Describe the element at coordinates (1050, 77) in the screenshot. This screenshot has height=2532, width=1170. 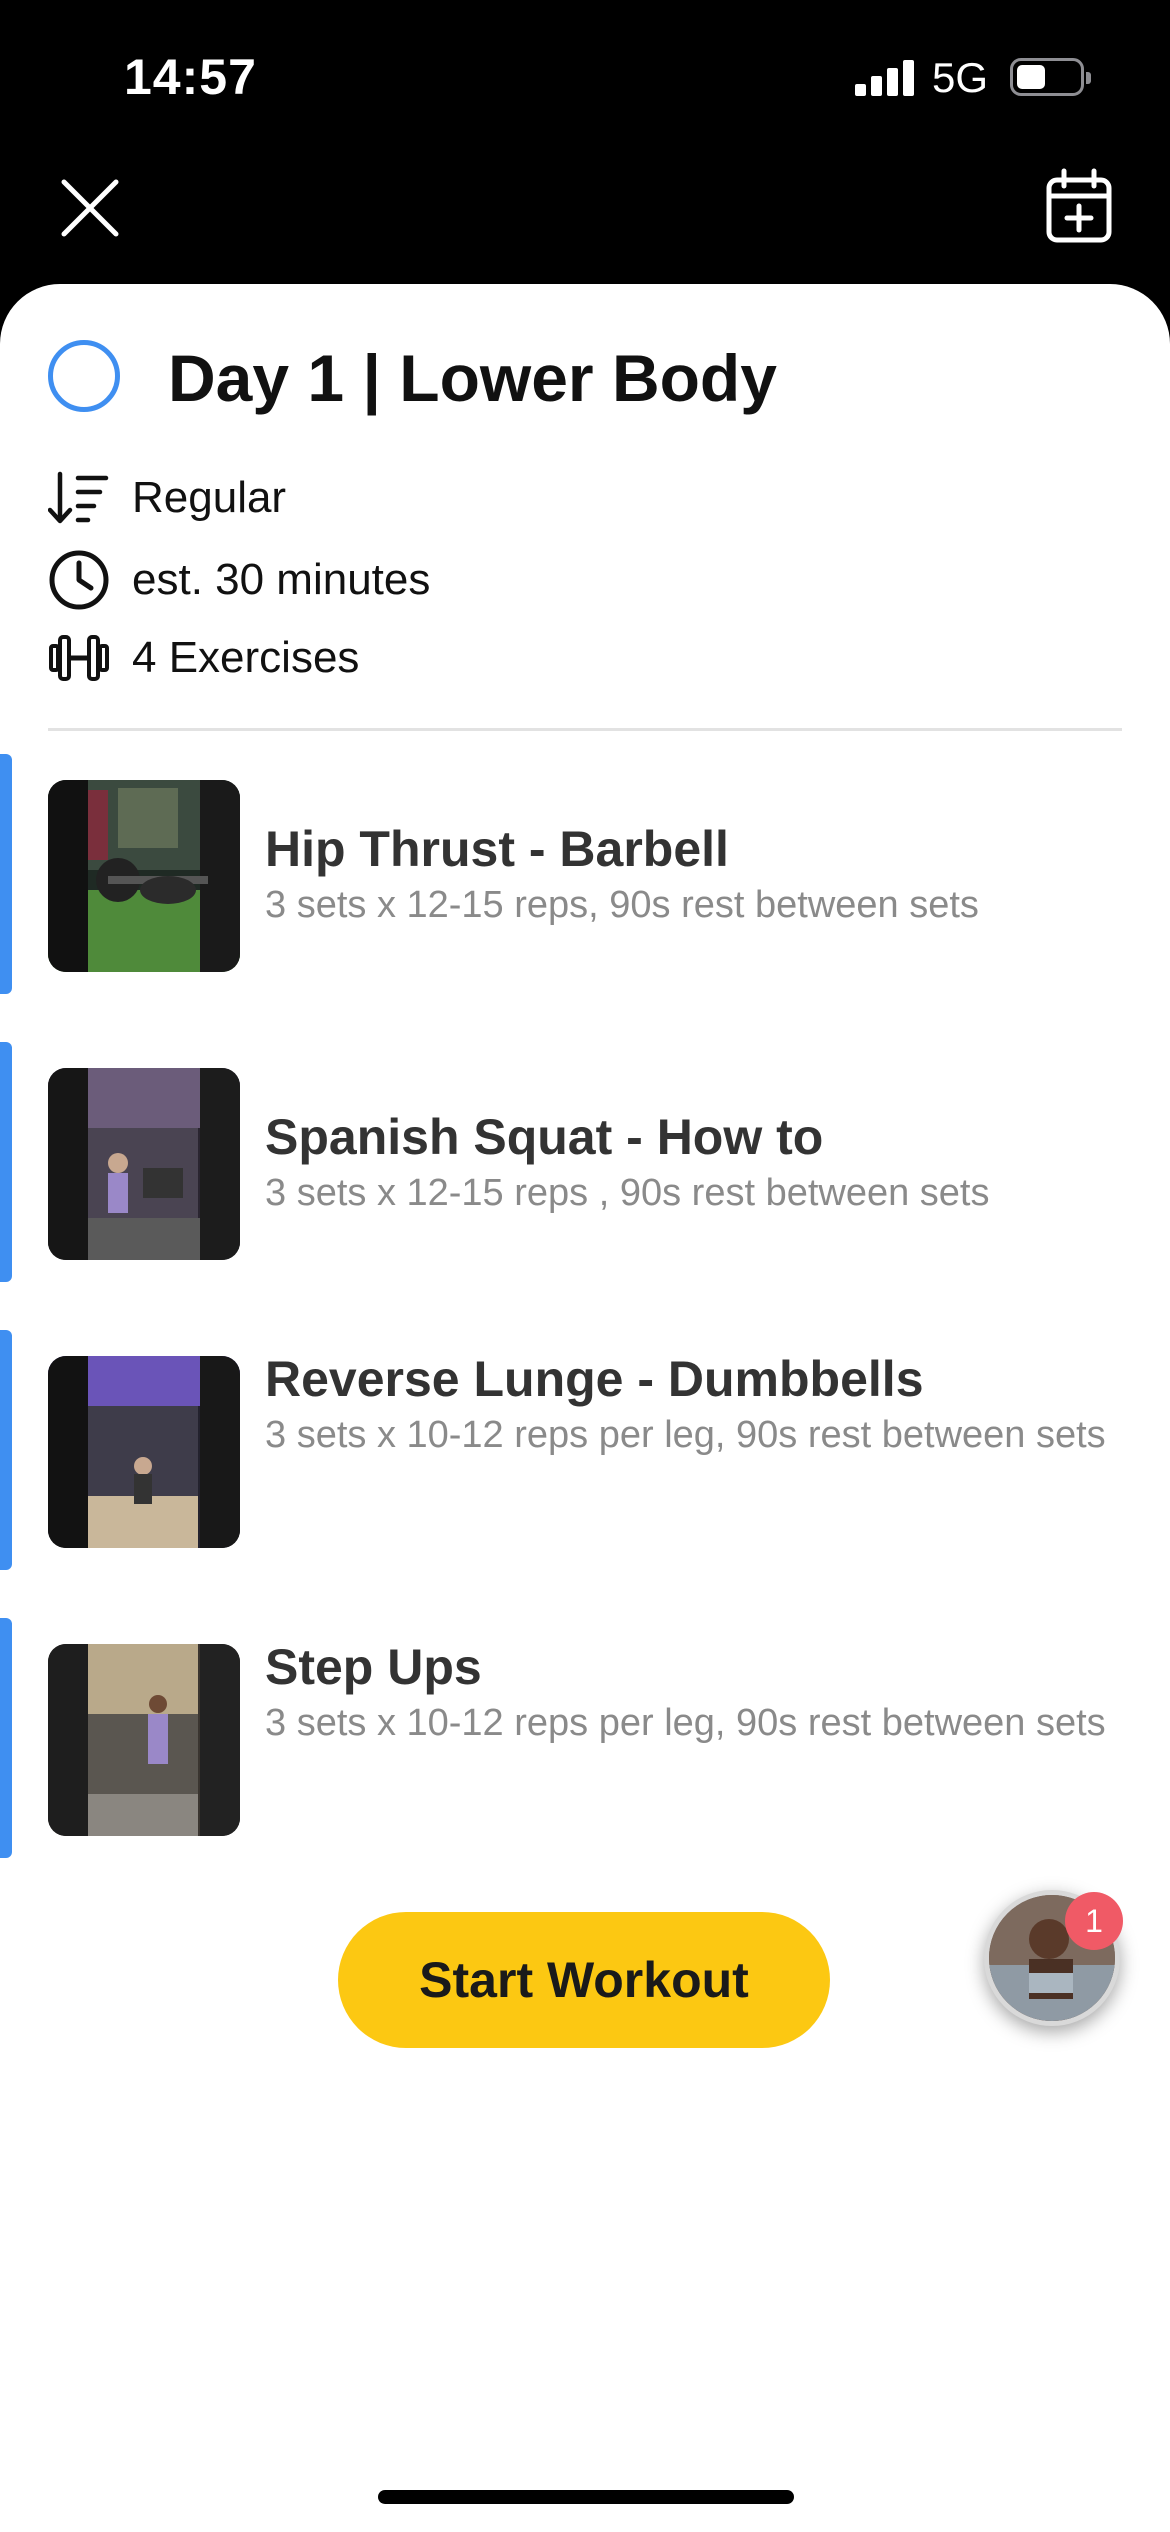
I see `battery-icon` at that location.